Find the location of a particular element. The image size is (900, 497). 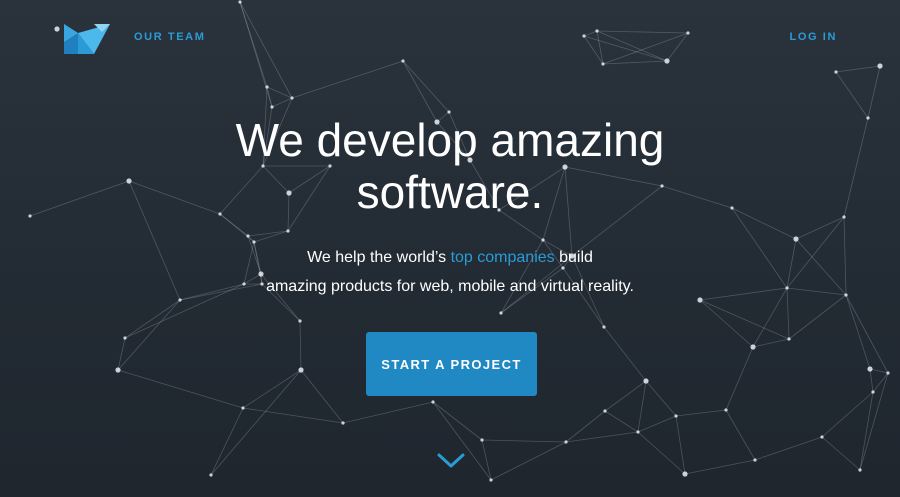

brand-logo-icon is located at coordinates (87, 39).